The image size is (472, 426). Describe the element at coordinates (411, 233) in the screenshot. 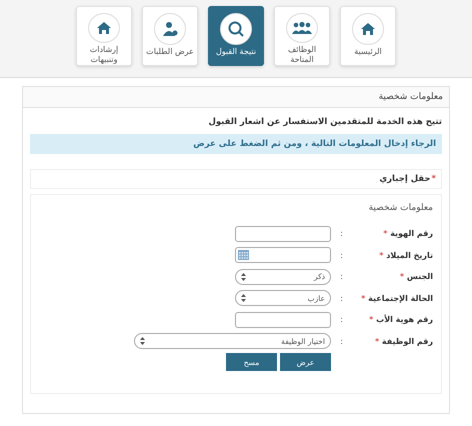

I see `field-label: رقم الهوية` at that location.